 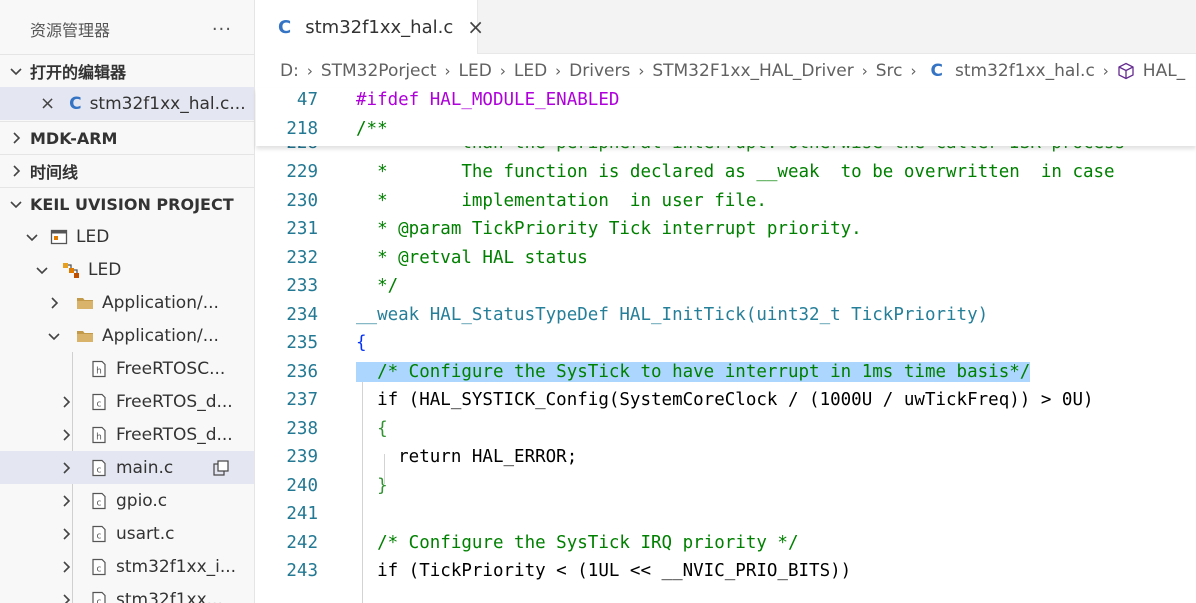 What do you see at coordinates (222, 29) in the screenshot?
I see `more-actions-icon: ···` at bounding box center [222, 29].